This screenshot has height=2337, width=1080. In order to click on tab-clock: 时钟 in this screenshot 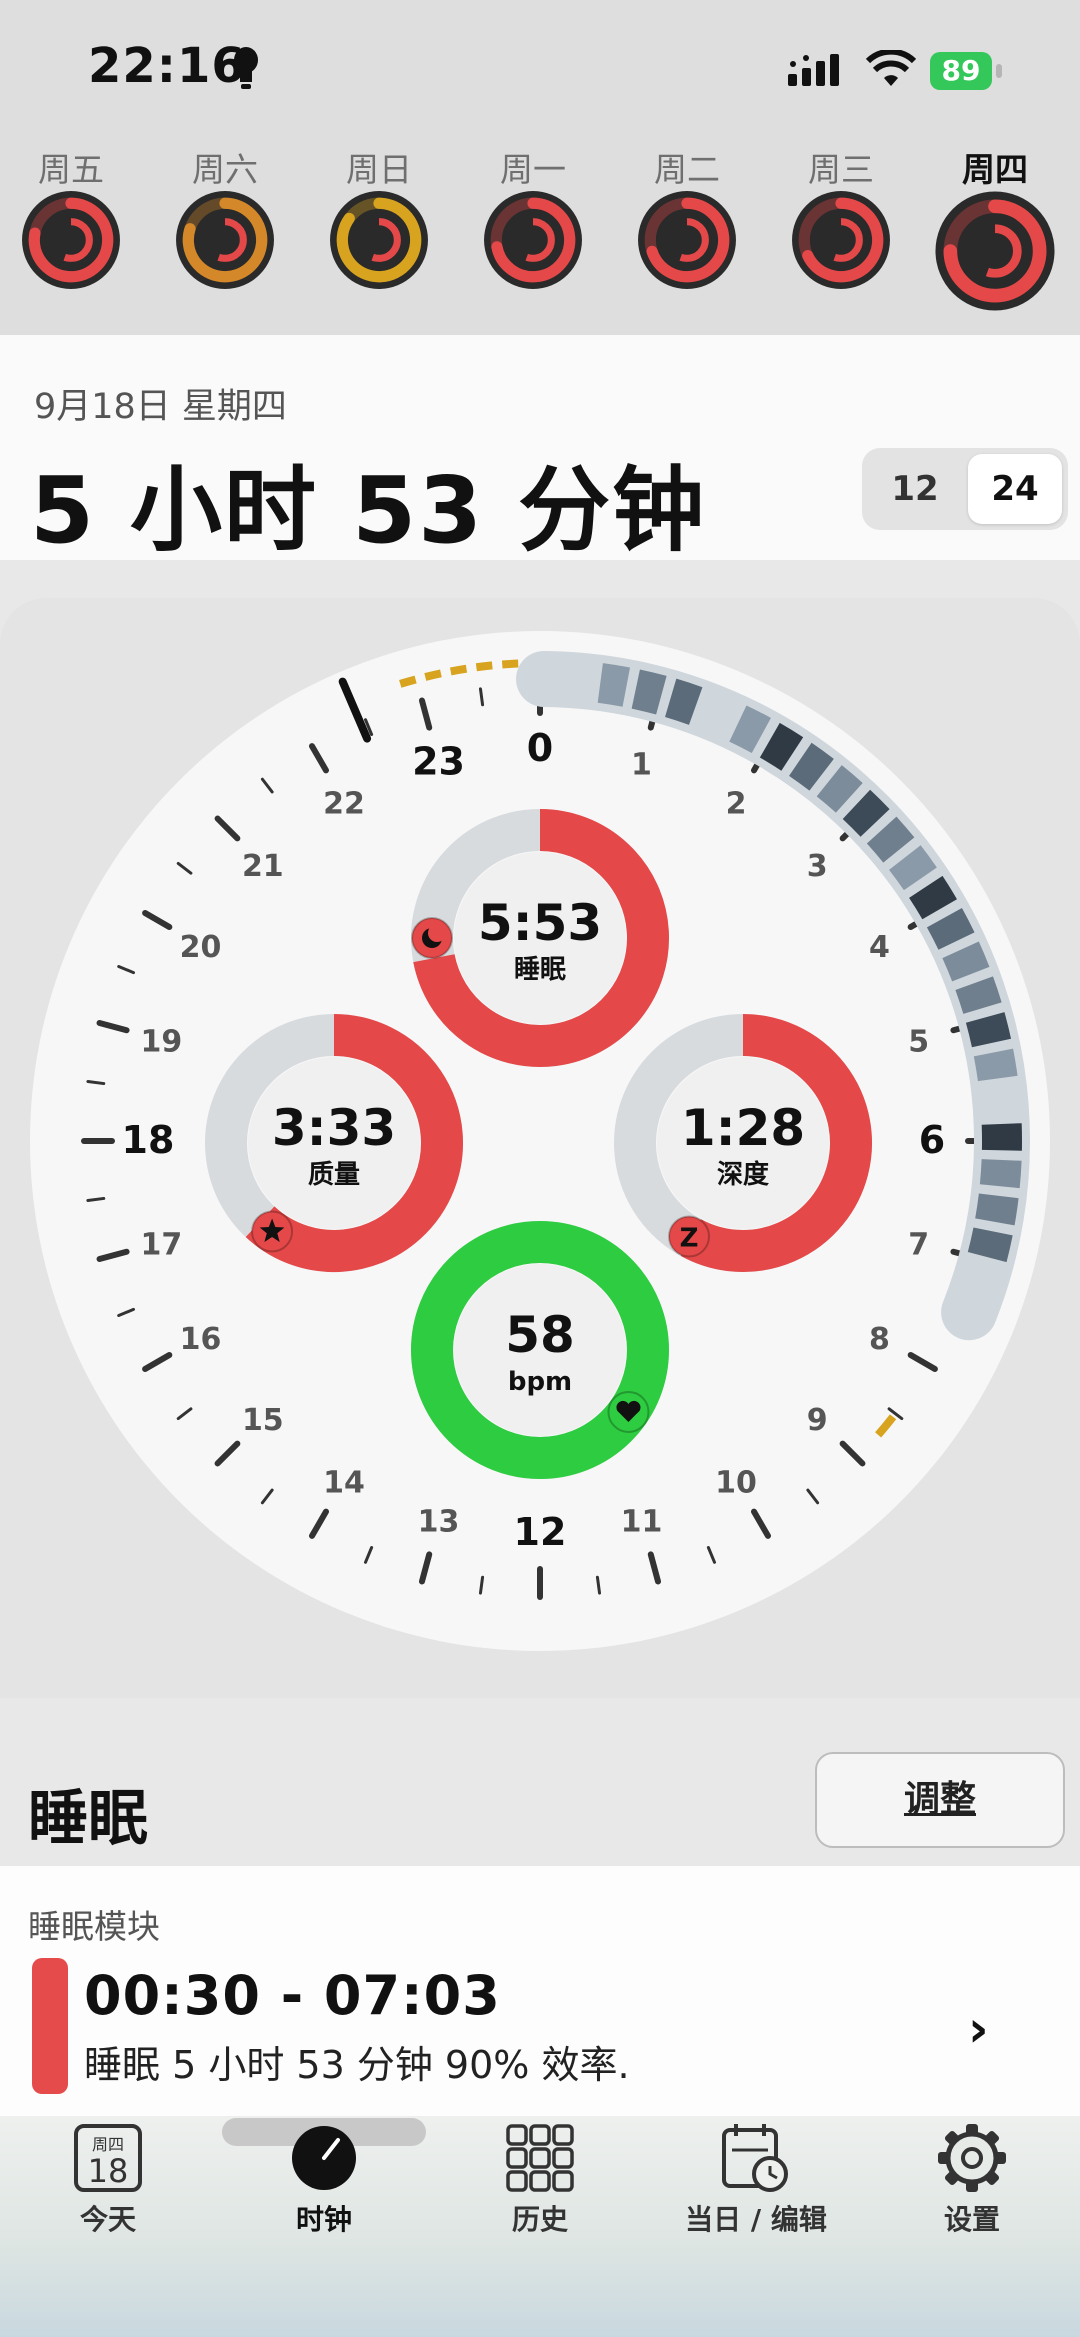, I will do `click(324, 2180)`.